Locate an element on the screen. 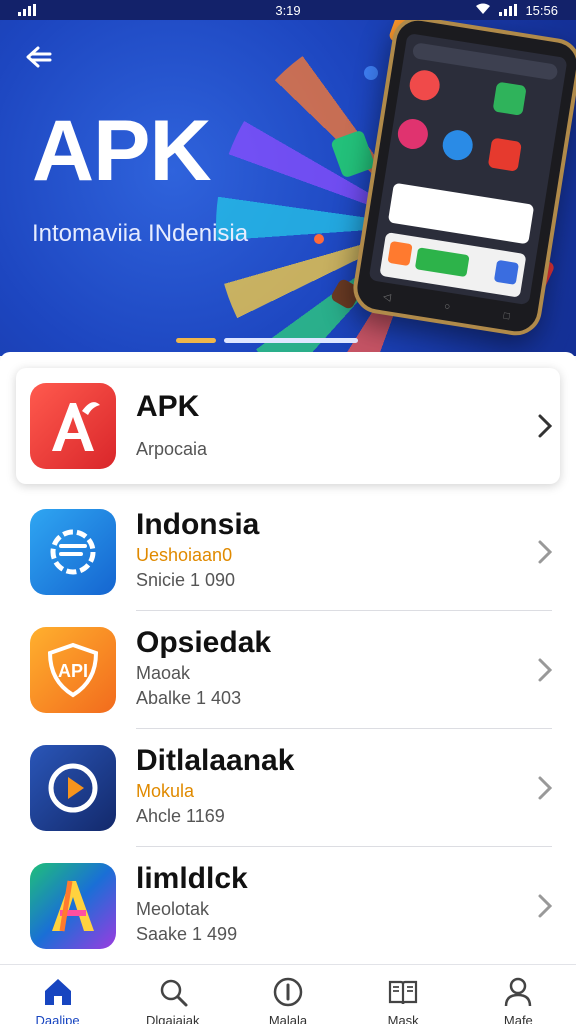  wifi-icon is located at coordinates (483, 10).